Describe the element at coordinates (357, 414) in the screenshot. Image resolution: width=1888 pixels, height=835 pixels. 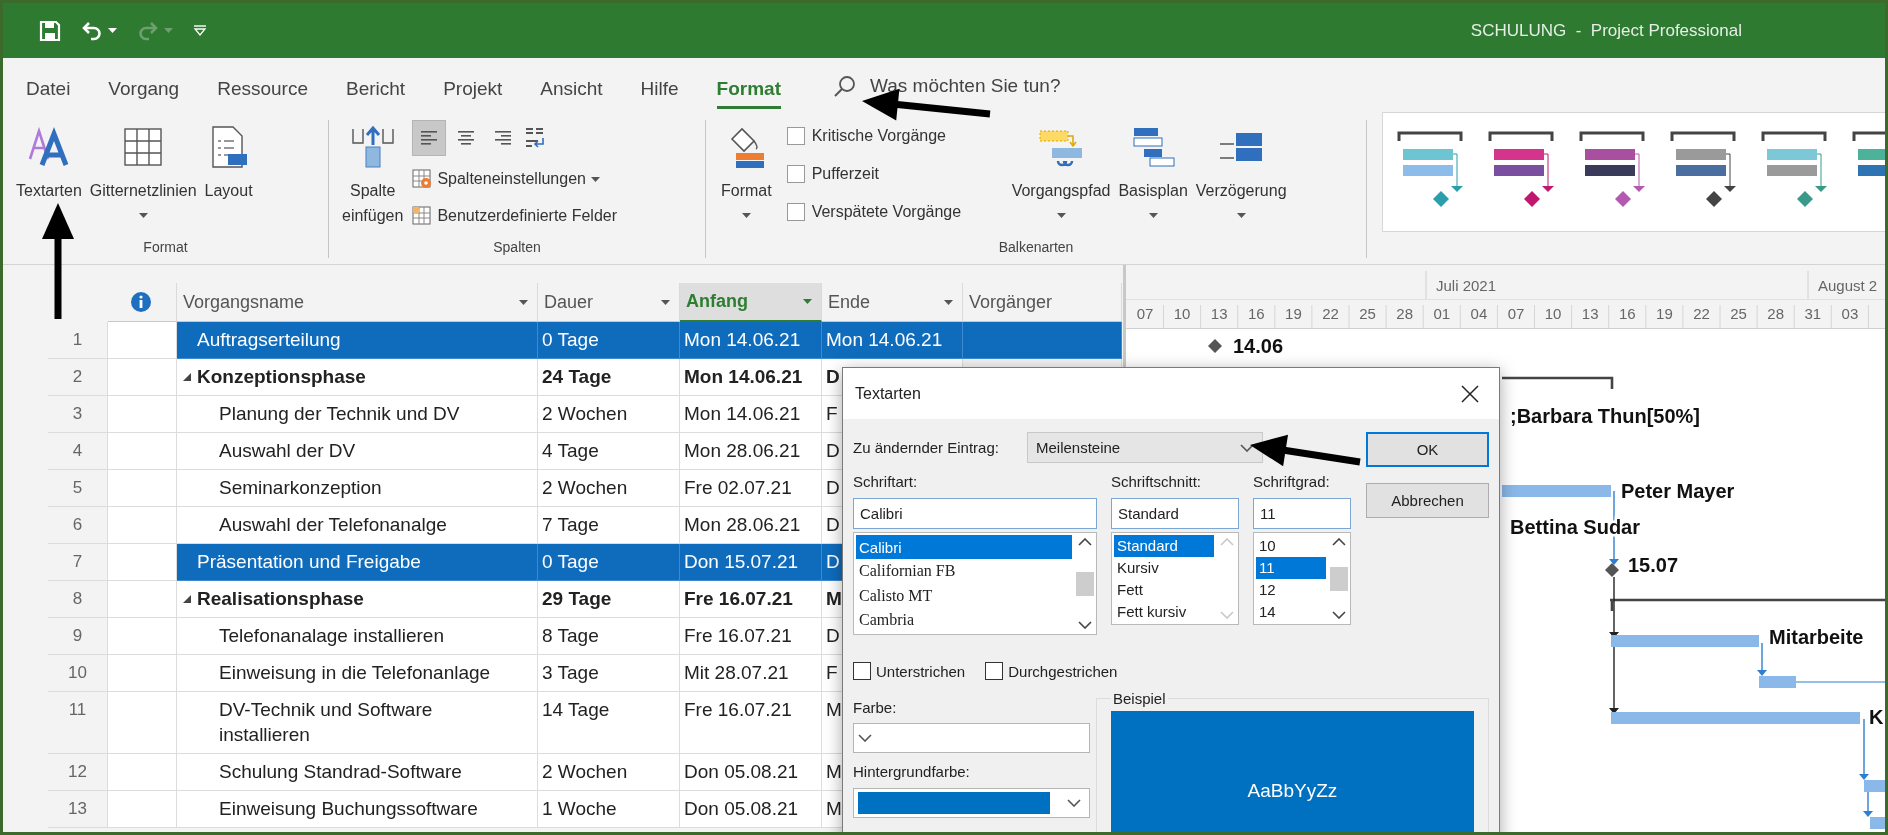
I see `table-cell: Planung der Technik und DV` at that location.